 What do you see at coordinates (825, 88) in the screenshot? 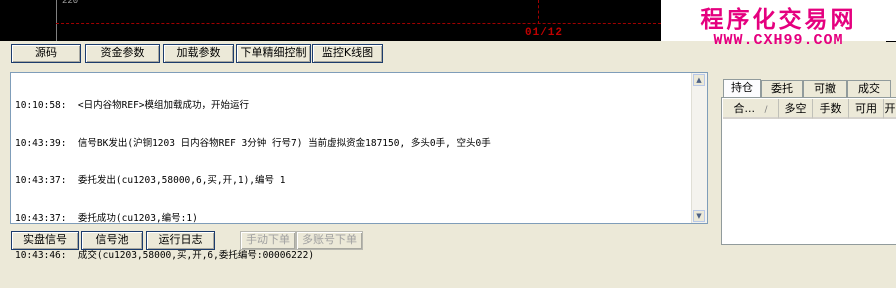
I see `tab-cancelable: 可撤` at bounding box center [825, 88].